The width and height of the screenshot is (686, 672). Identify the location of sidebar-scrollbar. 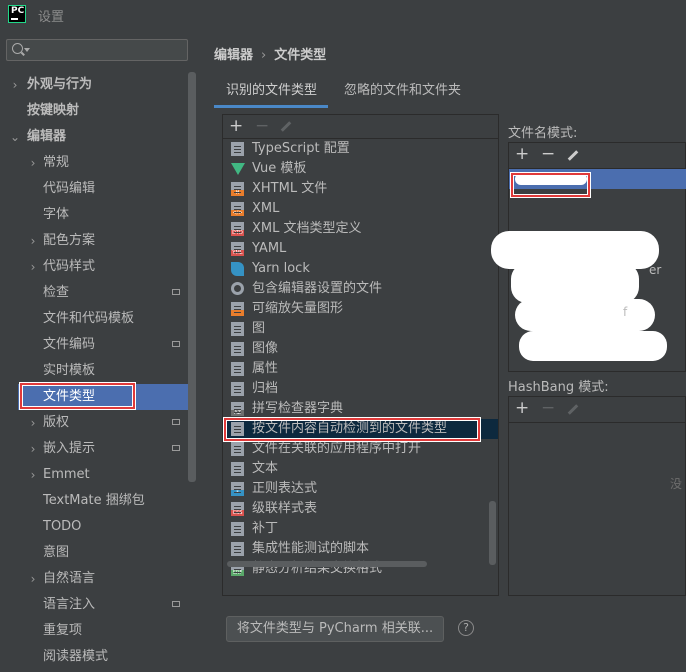
(192, 277).